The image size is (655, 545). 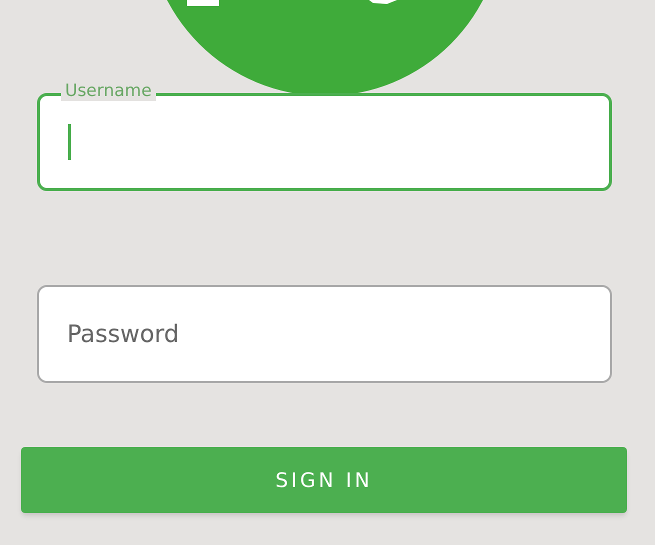 What do you see at coordinates (123, 334) in the screenshot?
I see `placeholder-text: Password` at bounding box center [123, 334].